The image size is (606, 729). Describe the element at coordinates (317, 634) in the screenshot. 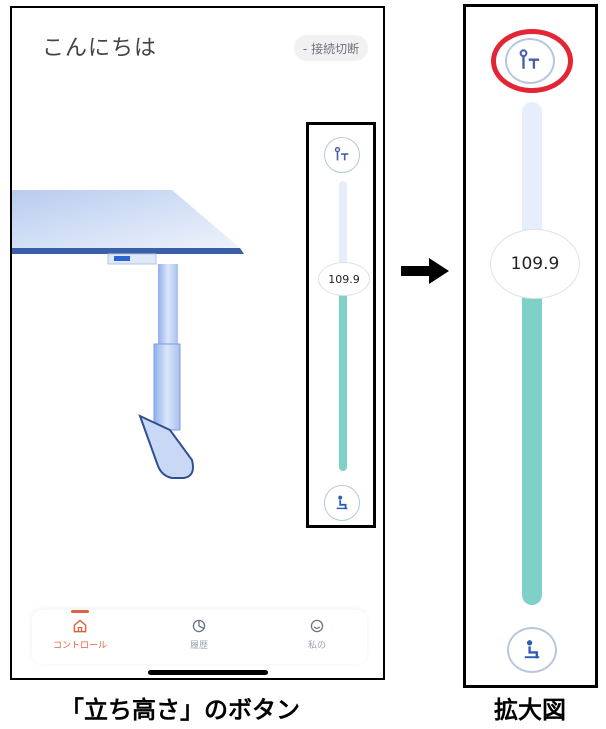

I see `tab-mine: 私の` at that location.